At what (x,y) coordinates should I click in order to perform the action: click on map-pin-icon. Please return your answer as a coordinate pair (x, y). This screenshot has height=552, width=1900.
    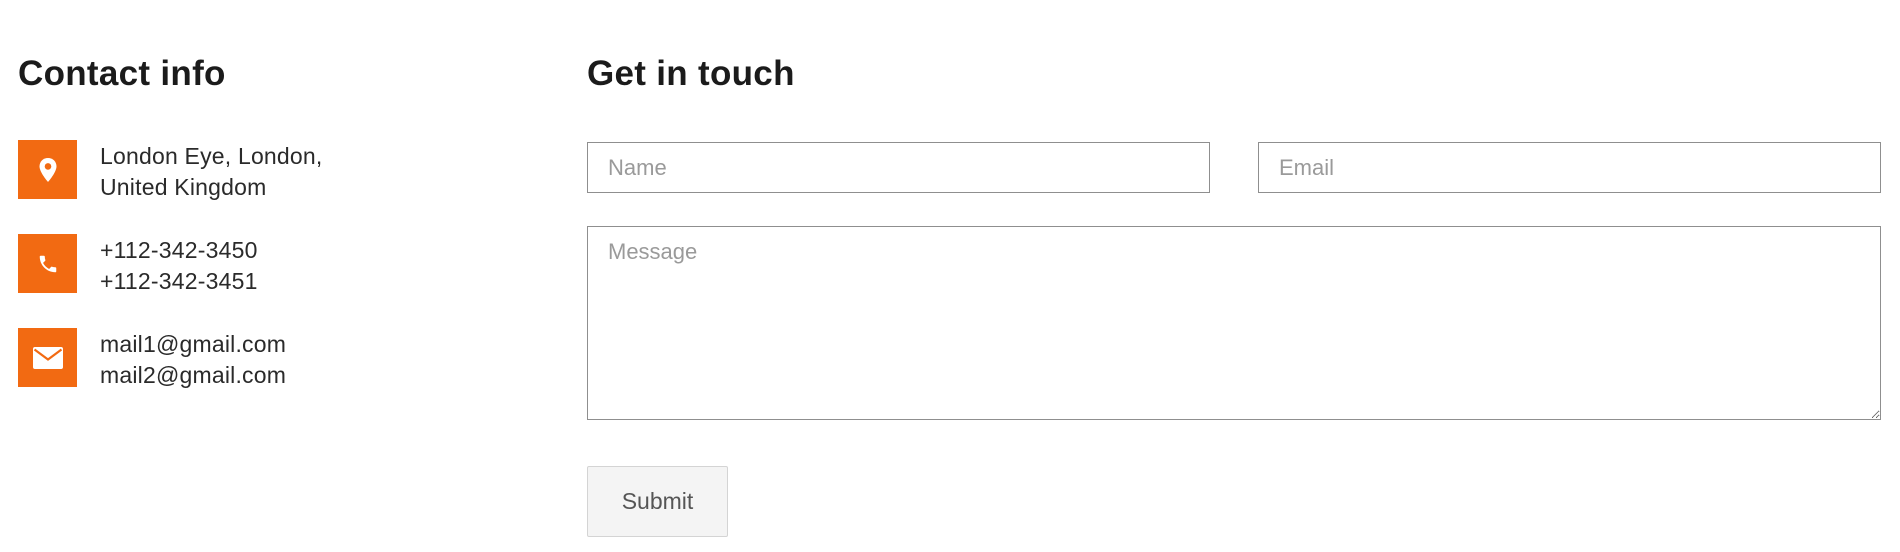
    Looking at the image, I should click on (47, 169).